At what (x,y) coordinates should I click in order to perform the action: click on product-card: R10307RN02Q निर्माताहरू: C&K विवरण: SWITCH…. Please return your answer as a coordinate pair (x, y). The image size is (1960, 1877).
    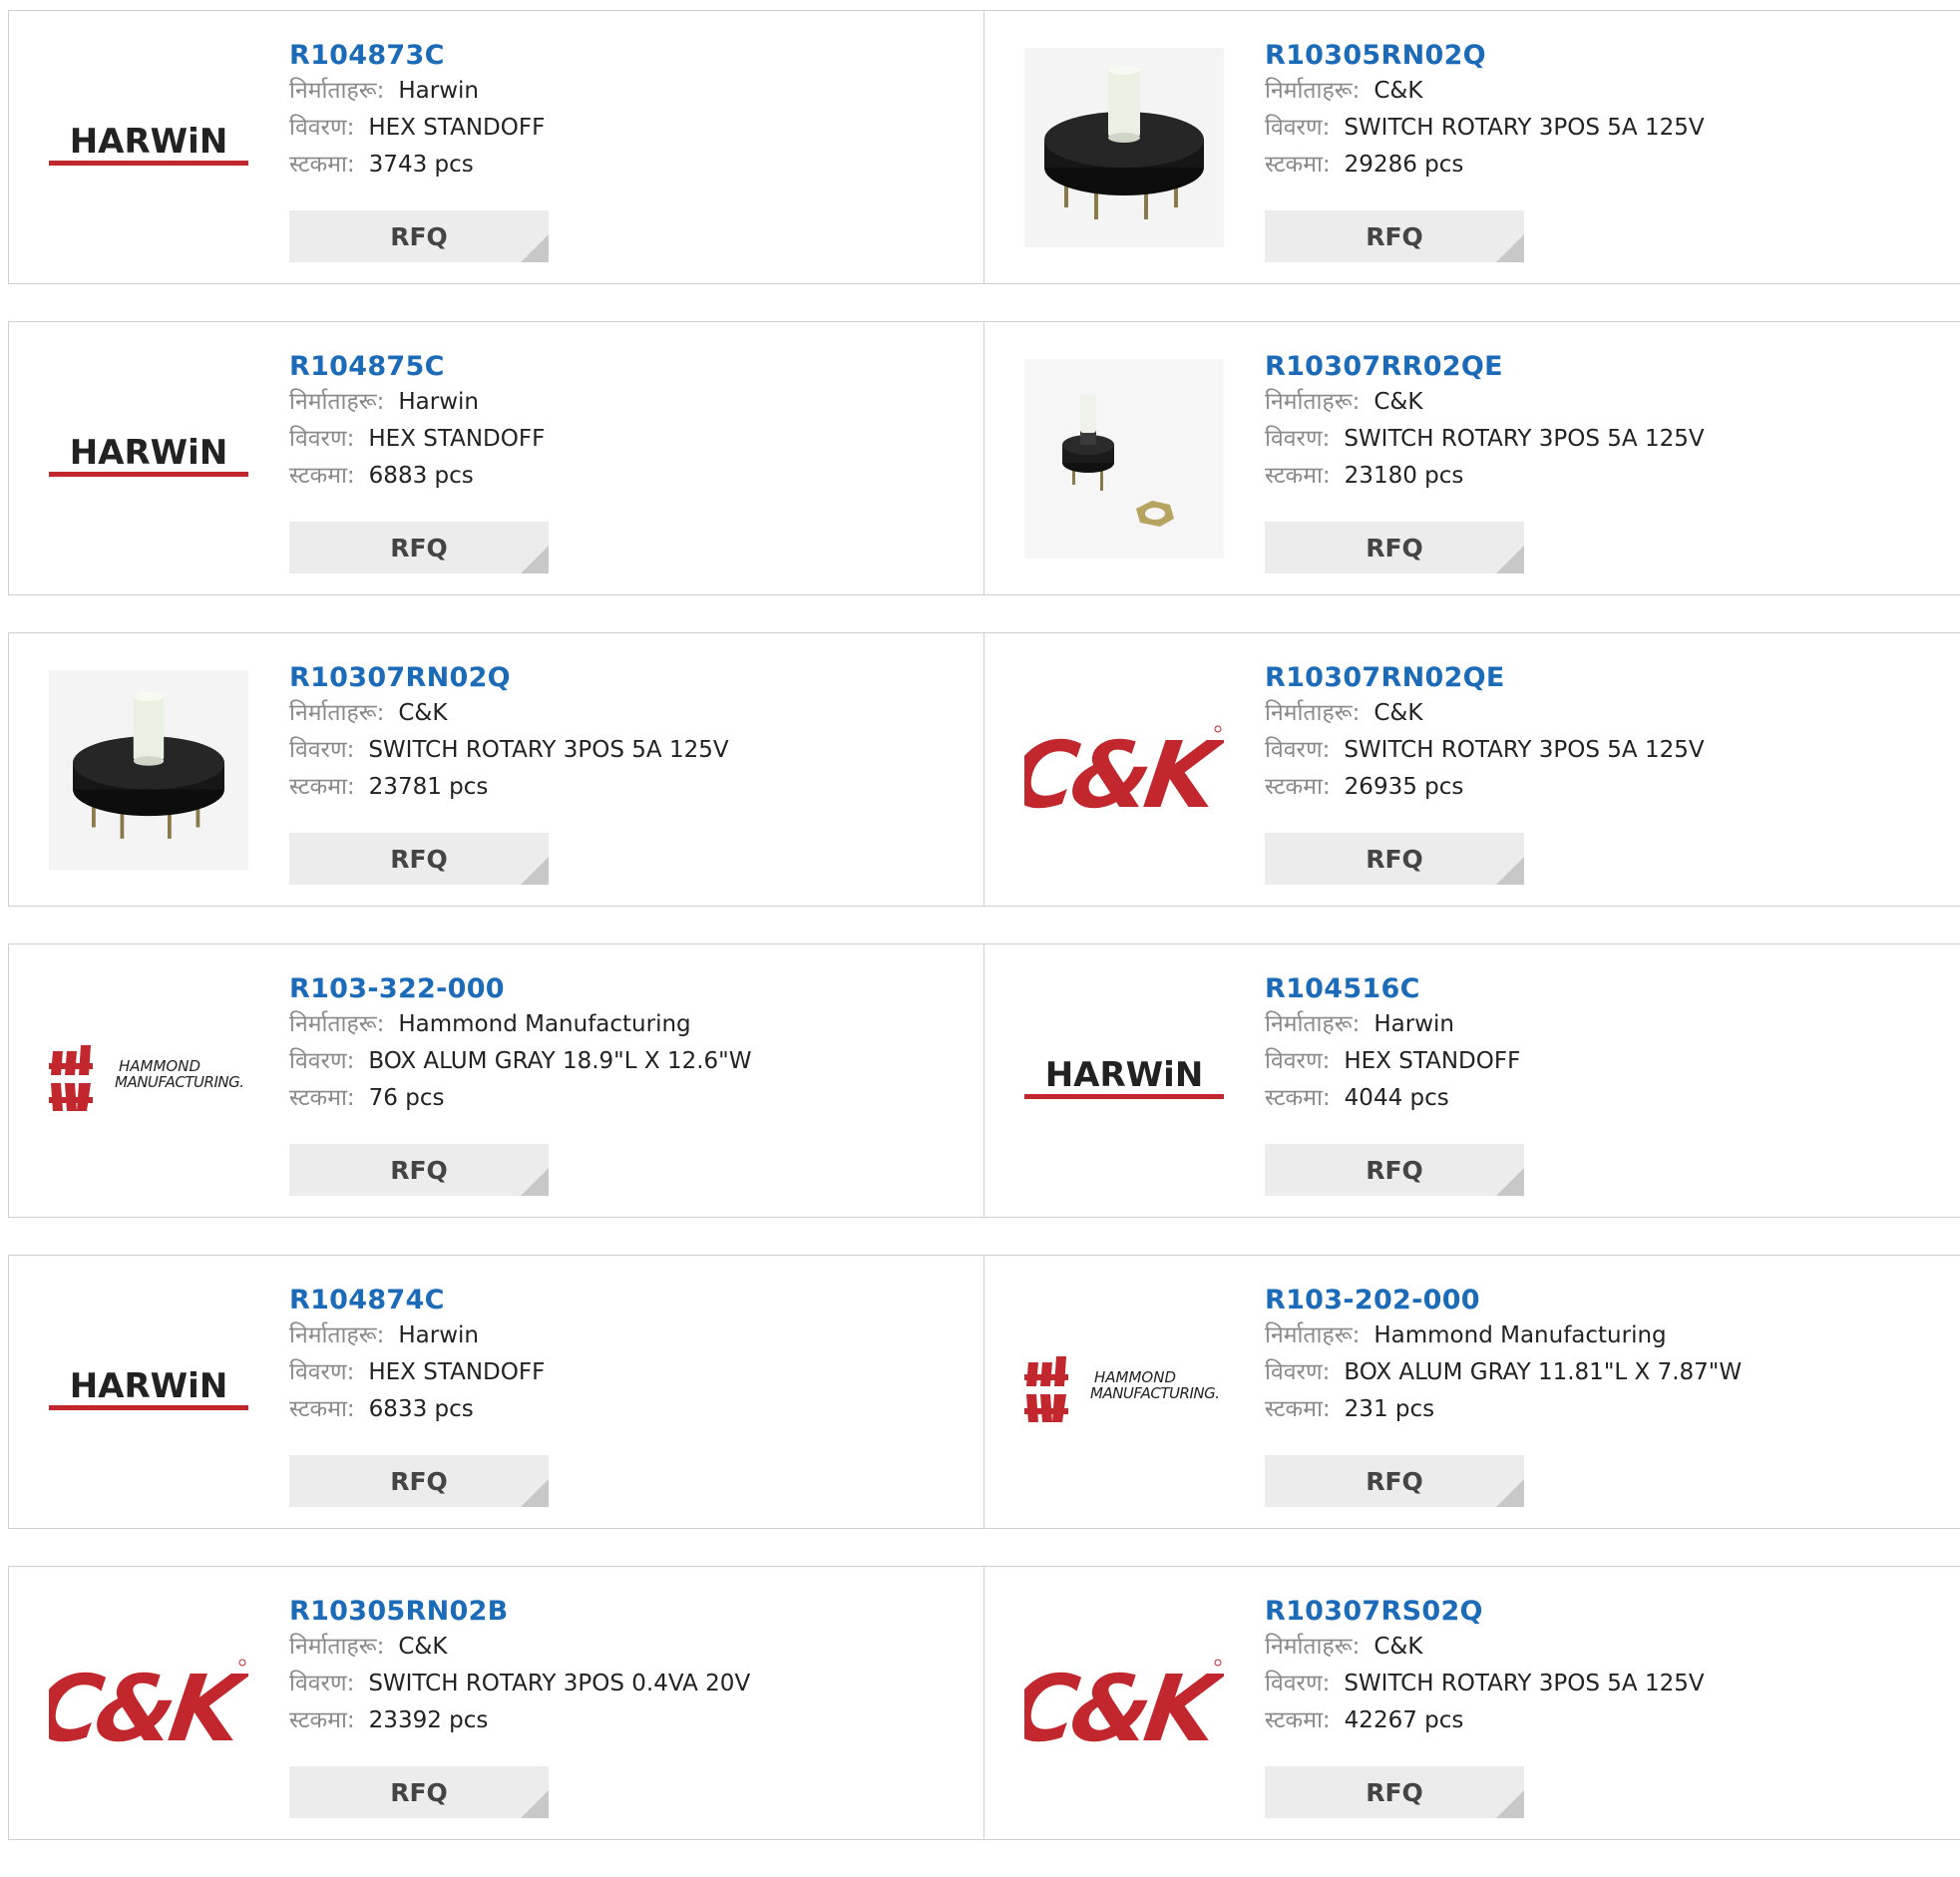
    Looking at the image, I should click on (497, 769).